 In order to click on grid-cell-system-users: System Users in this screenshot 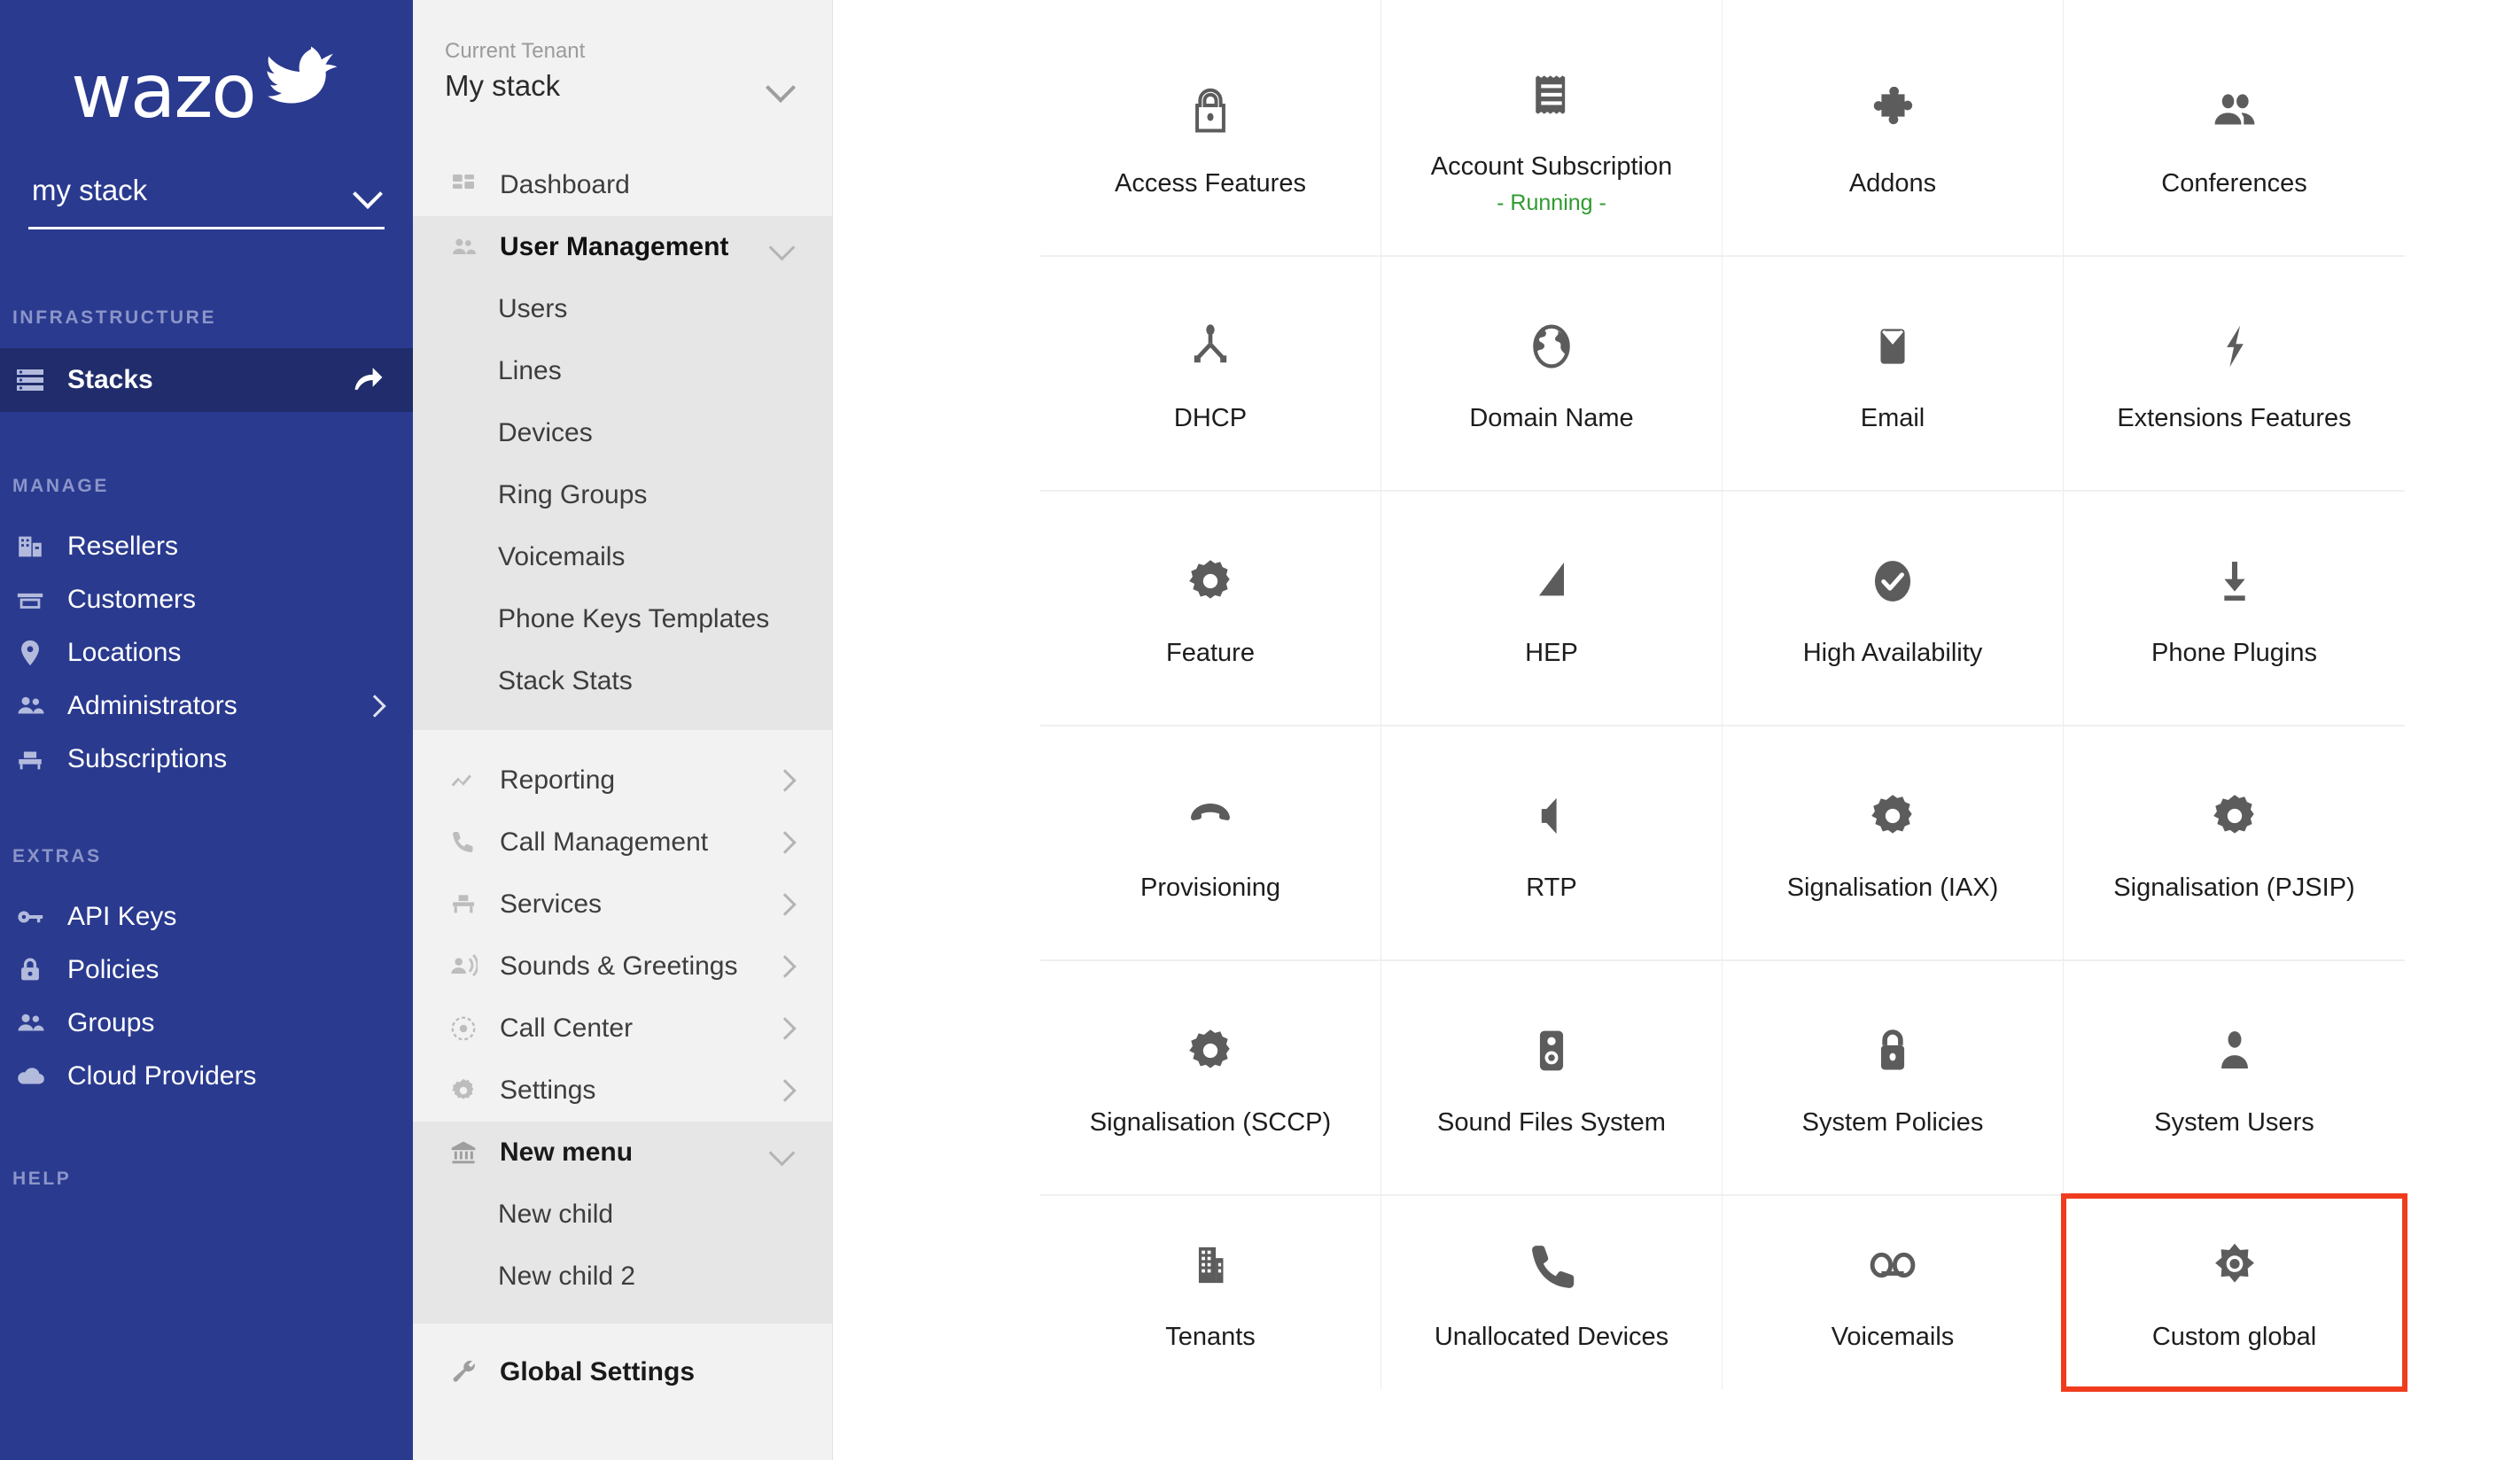, I will do `click(2234, 1078)`.